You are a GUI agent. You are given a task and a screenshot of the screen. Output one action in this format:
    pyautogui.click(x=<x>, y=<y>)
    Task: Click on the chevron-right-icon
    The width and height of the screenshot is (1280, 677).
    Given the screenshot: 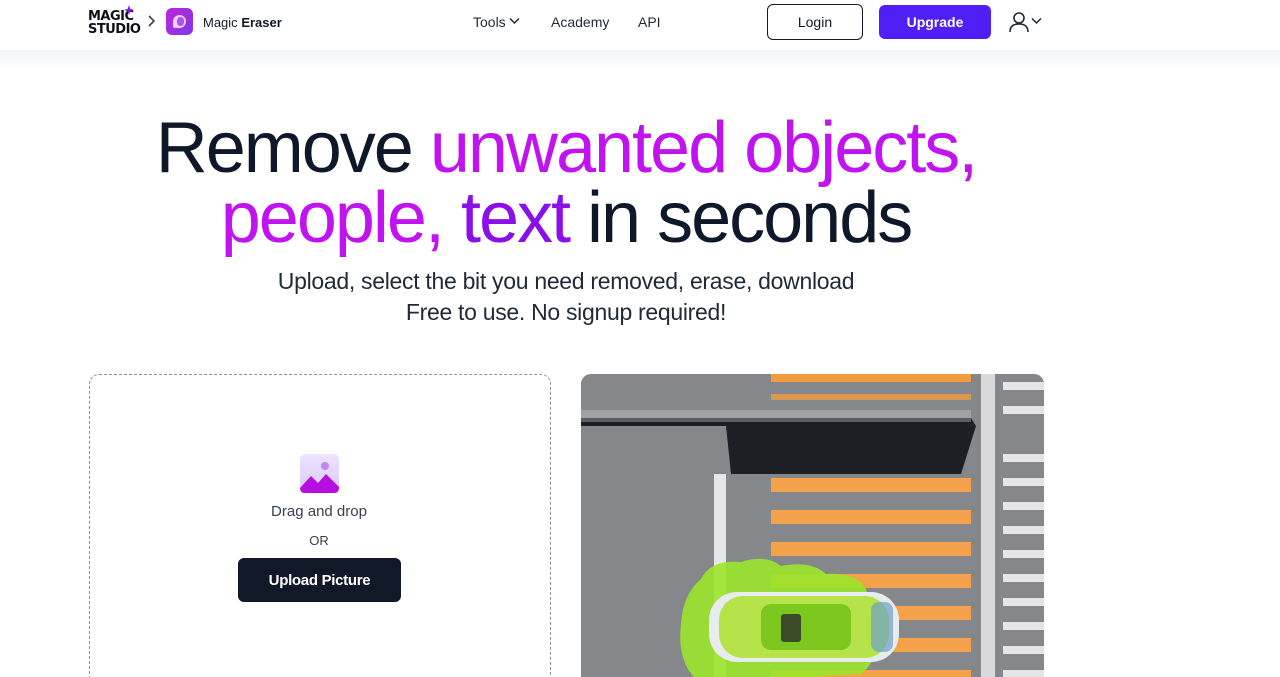 What is the action you would take?
    pyautogui.click(x=152, y=21)
    